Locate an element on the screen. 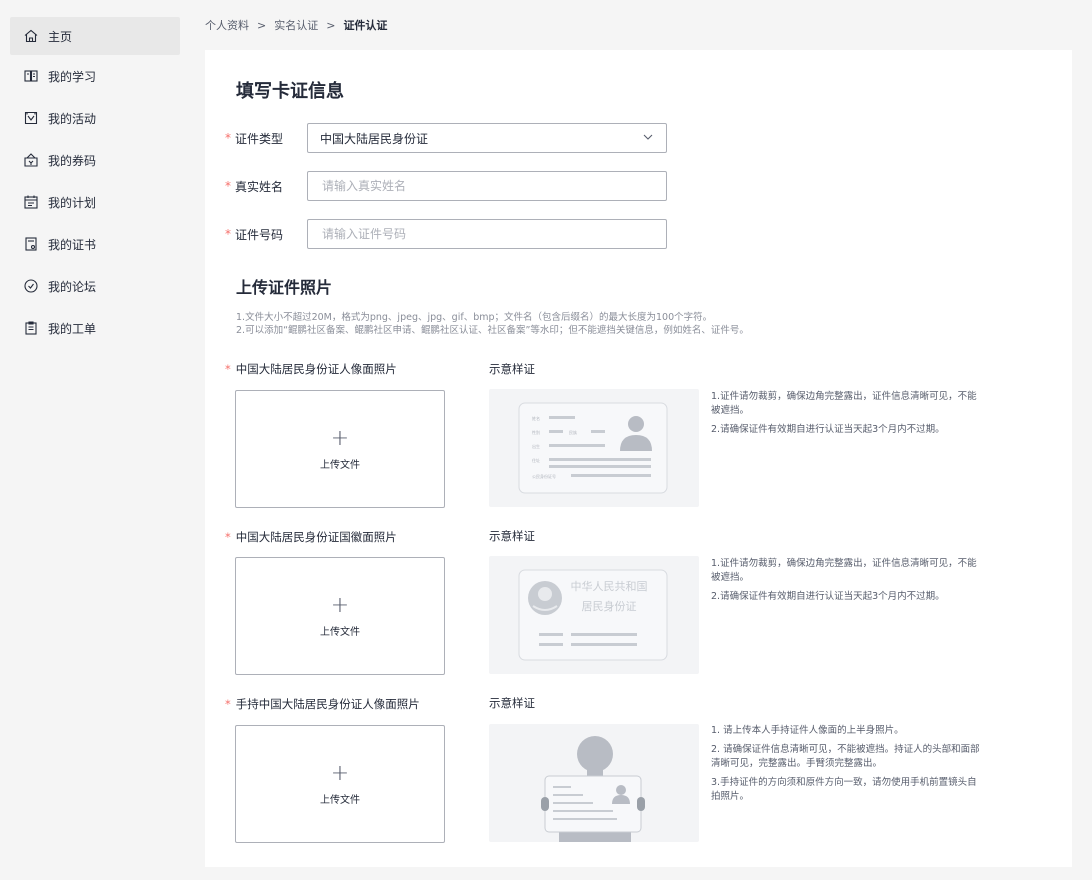  sidebar-item-study: 我的学习 is located at coordinates (95, 76).